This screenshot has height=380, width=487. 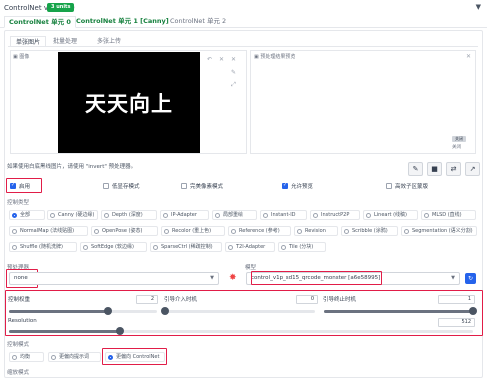 What do you see at coordinates (209, 59) in the screenshot?
I see `undo-icon: ↶` at bounding box center [209, 59].